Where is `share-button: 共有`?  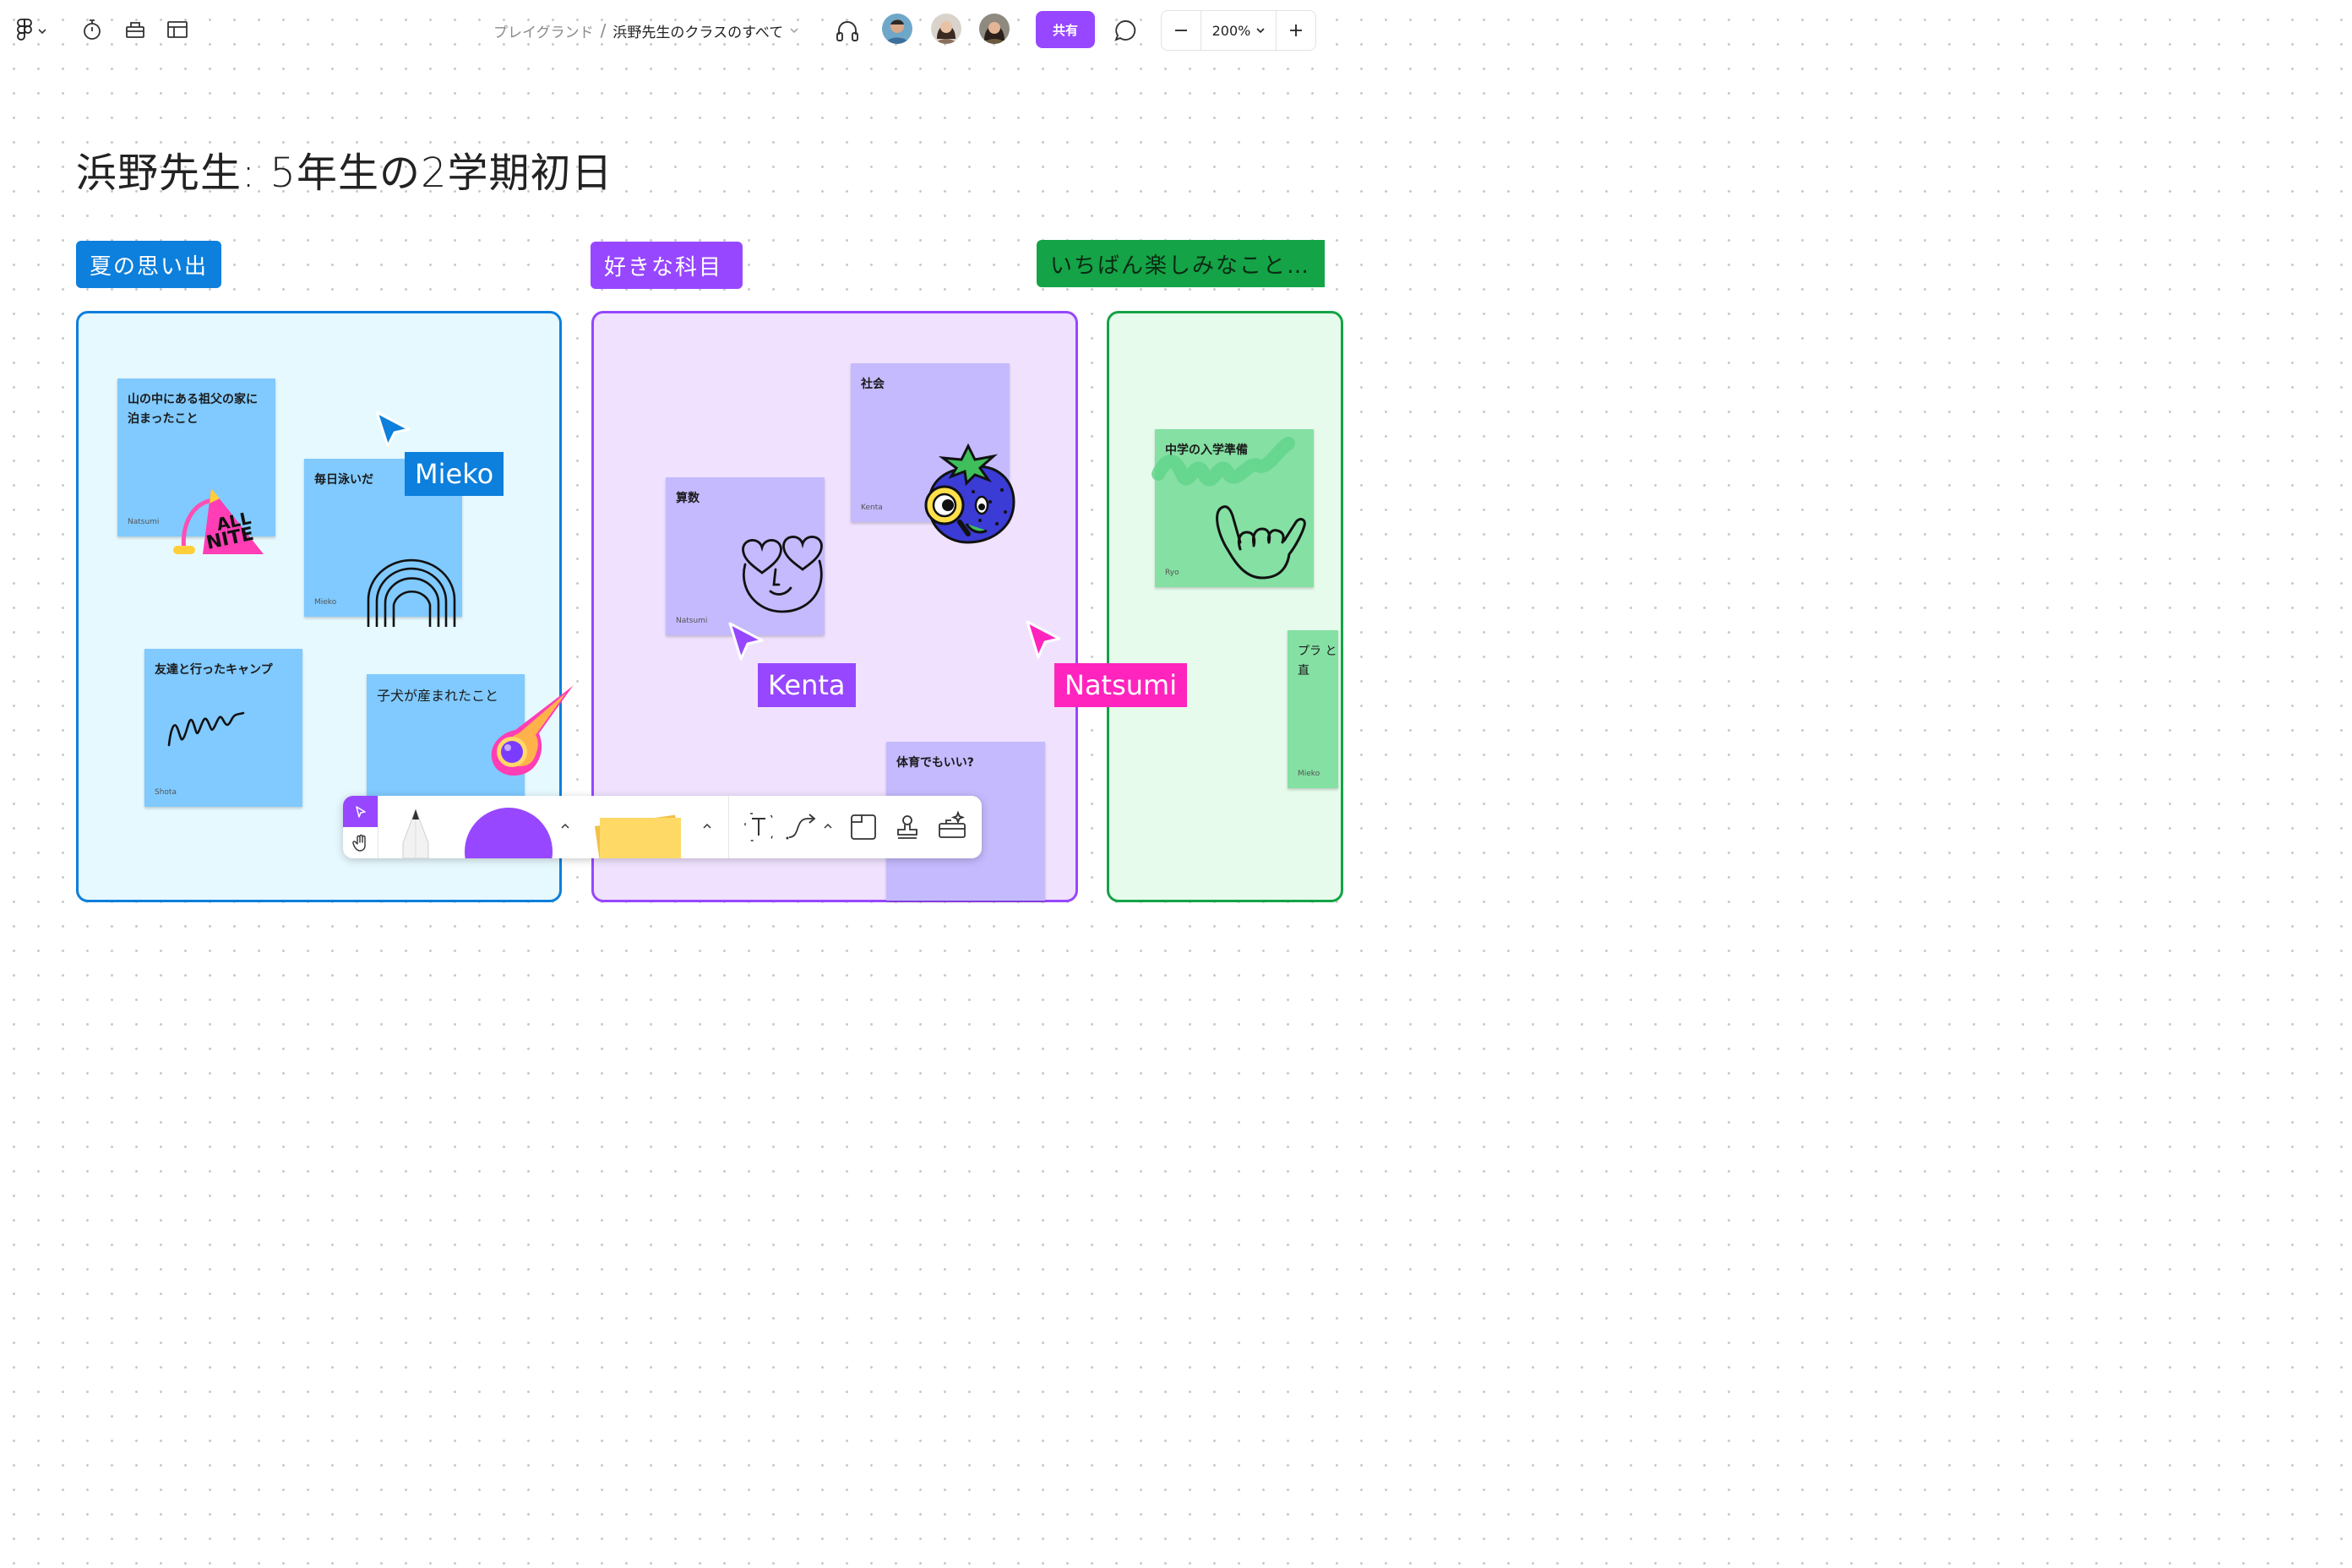
share-button: 共有 is located at coordinates (1065, 29).